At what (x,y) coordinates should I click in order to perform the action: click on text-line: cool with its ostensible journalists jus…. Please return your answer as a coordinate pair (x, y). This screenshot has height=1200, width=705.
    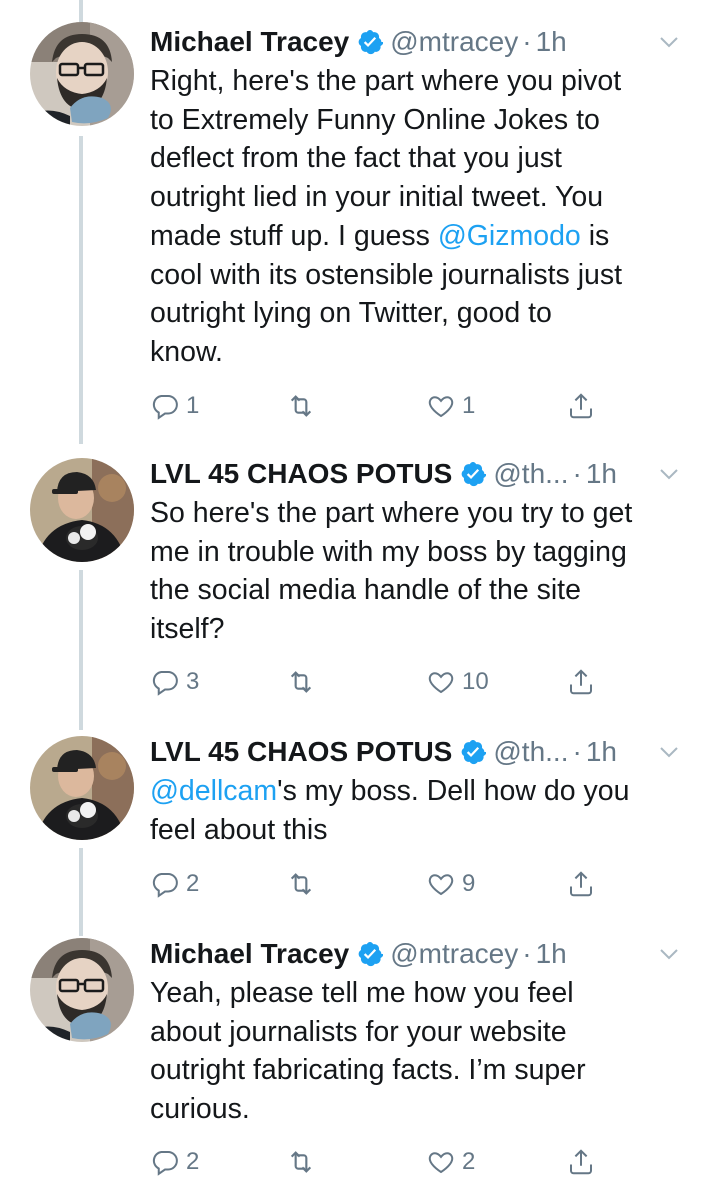
    Looking at the image, I should click on (386, 274).